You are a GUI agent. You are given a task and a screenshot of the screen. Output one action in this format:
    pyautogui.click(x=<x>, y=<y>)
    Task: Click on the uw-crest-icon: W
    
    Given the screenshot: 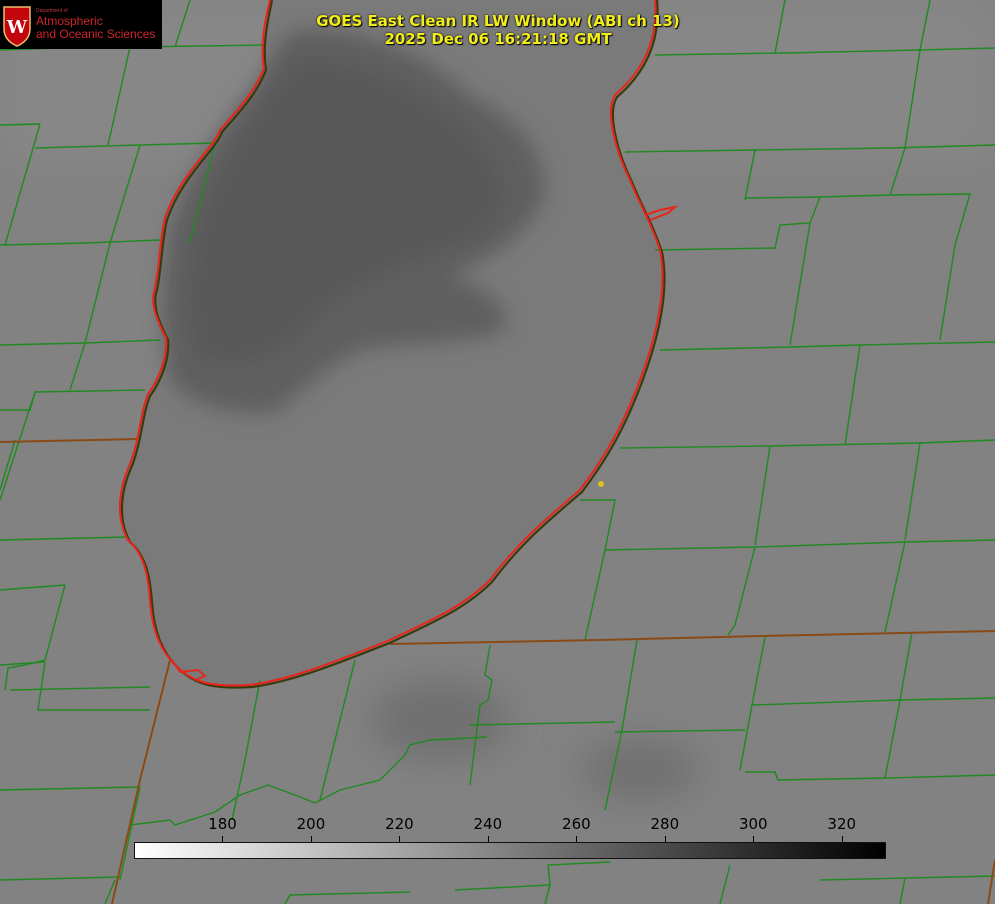 What is the action you would take?
    pyautogui.click(x=17, y=26)
    